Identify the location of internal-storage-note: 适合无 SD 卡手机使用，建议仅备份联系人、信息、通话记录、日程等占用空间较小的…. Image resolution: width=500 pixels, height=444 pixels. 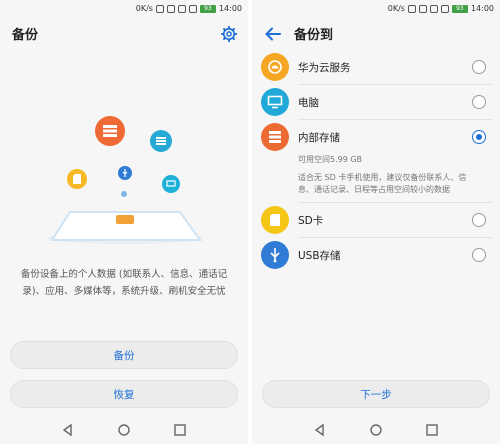
(382, 183).